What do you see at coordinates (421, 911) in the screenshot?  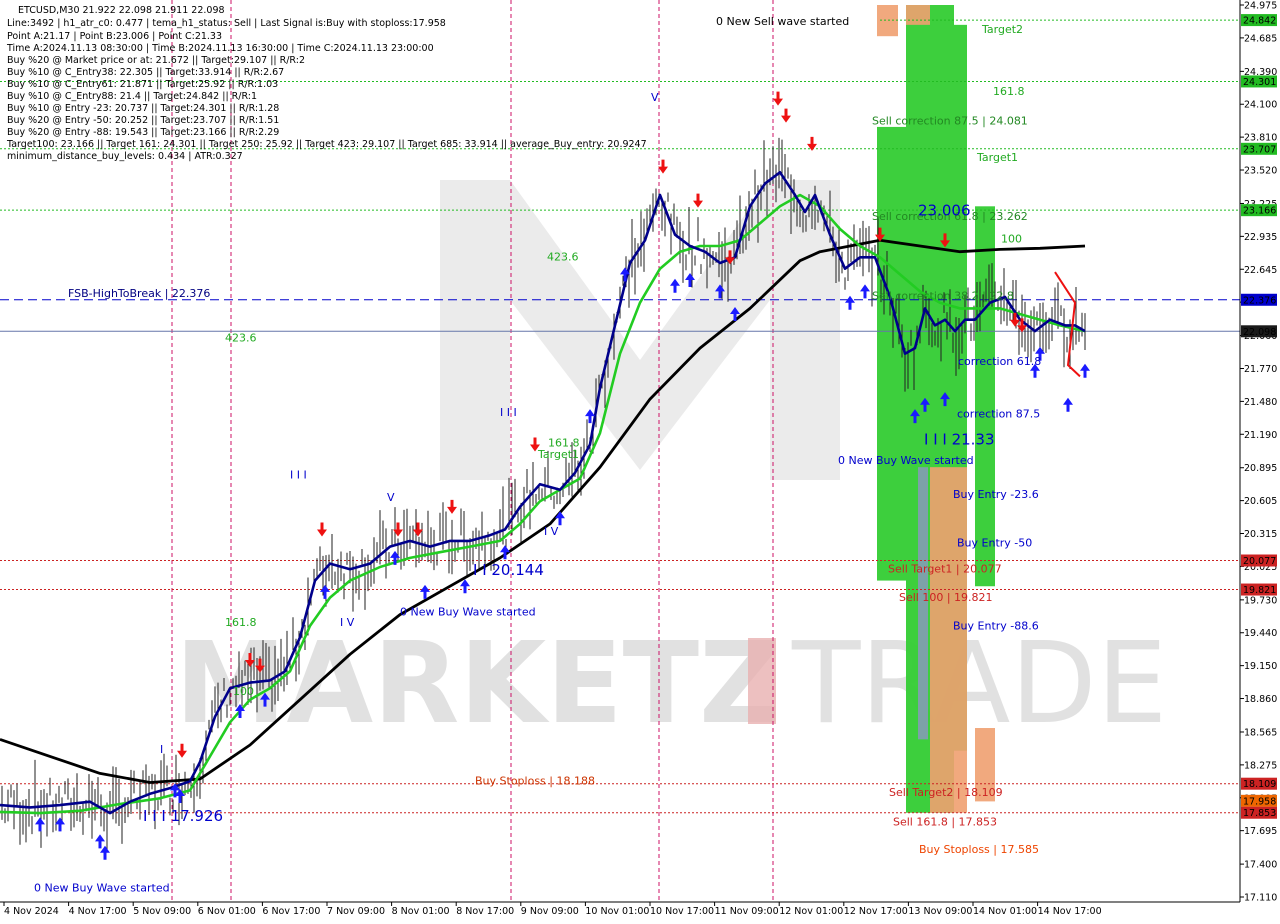 I see `time-tick-label: 8 Nov 01:00` at bounding box center [421, 911].